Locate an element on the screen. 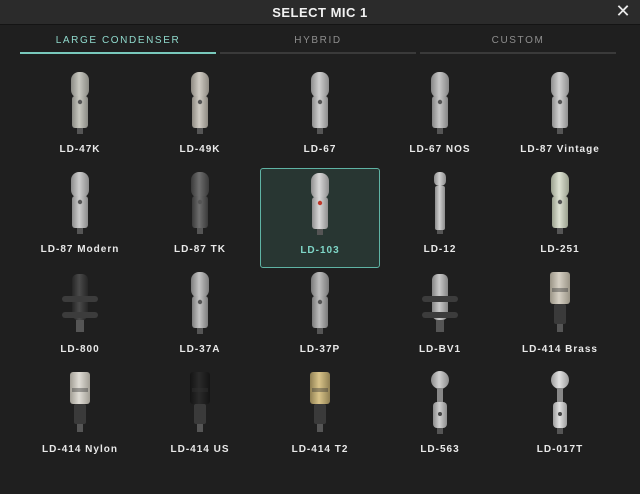 The height and width of the screenshot is (494, 640). tab-hybrid: HYBRID is located at coordinates (318, 41).